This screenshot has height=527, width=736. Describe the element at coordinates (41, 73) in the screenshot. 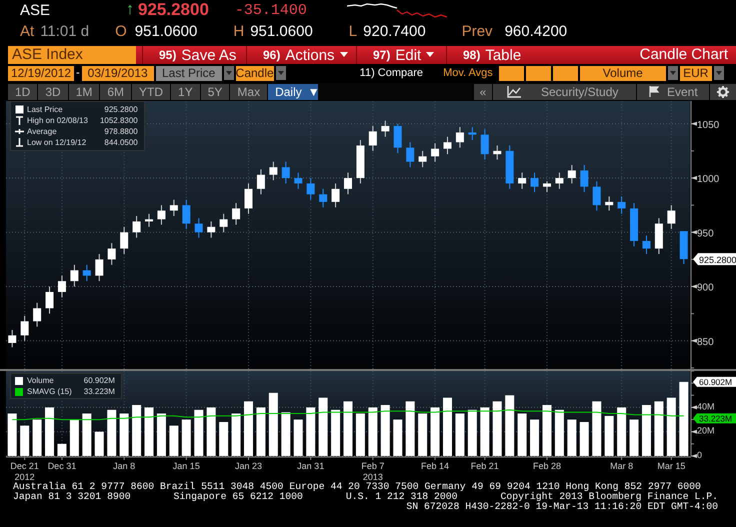

I see `start-date-field: 12/19/2012` at that location.